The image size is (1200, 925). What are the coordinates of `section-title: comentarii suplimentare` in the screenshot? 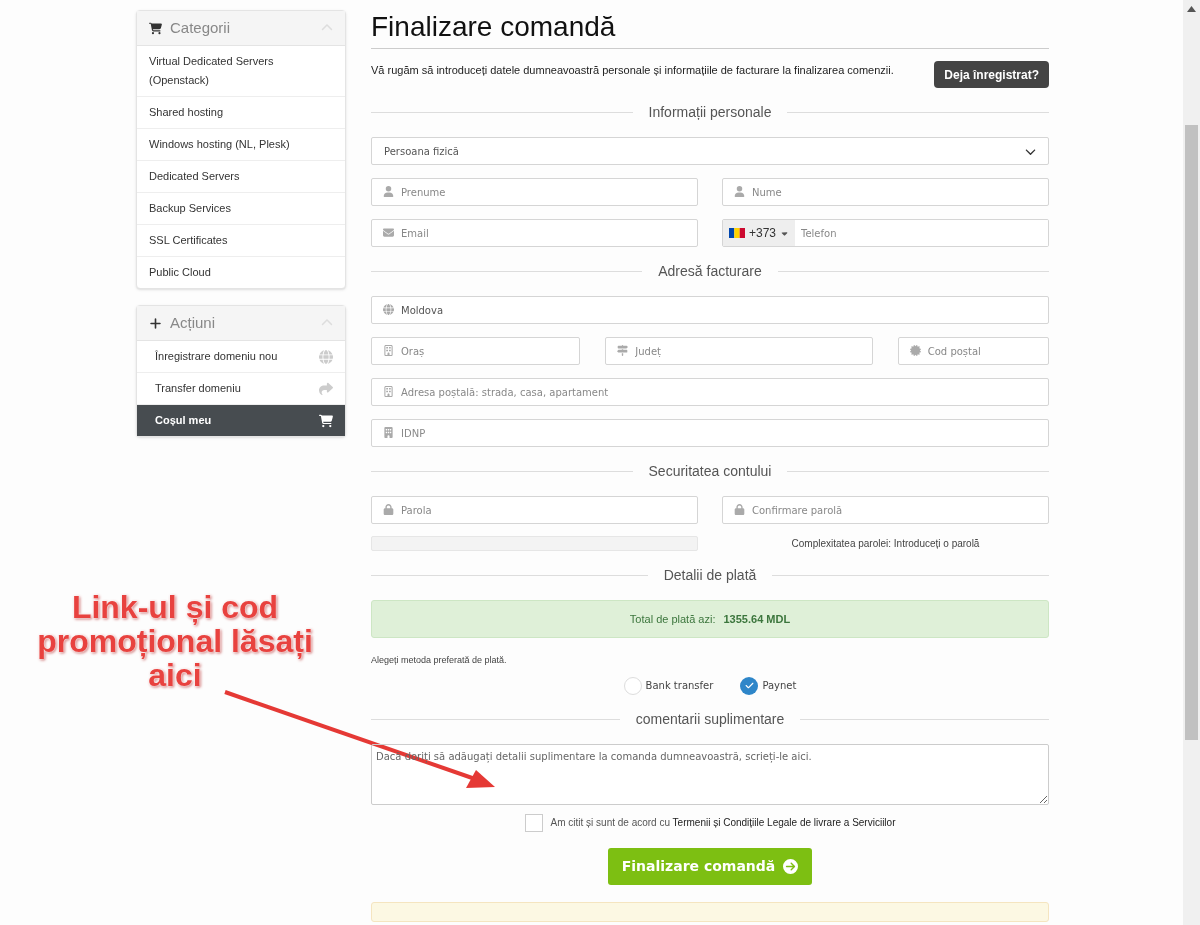 It's located at (710, 719).